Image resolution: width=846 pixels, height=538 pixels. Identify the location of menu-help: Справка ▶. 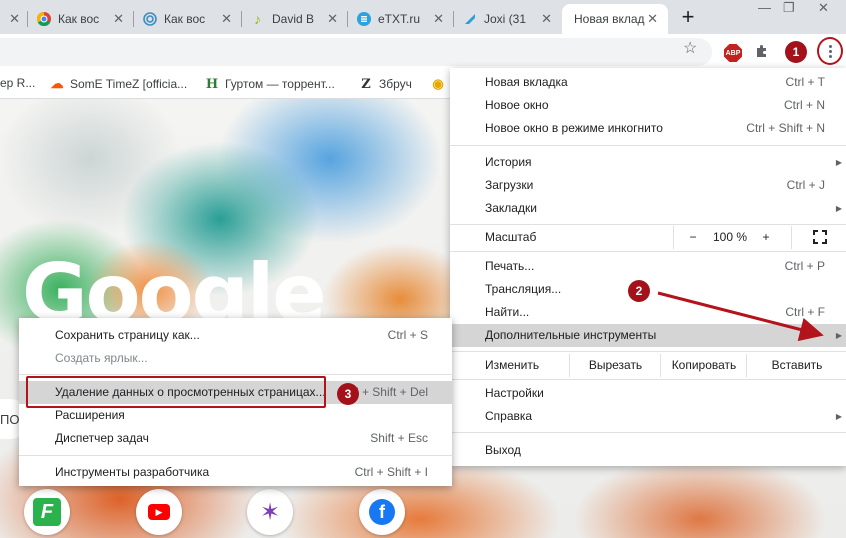
(648, 416).